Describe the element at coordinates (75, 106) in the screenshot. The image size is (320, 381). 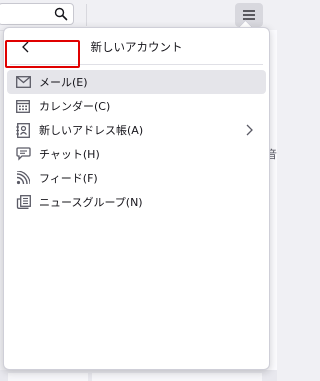
I see `menu-item-label: カレンダー(C)` at that location.